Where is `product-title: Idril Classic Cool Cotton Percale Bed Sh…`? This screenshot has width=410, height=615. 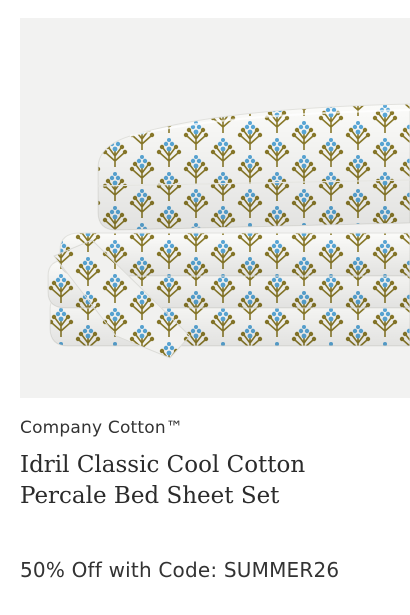
product-title: Idril Classic Cool Cotton Percale Bed Sh… is located at coordinates (205, 481).